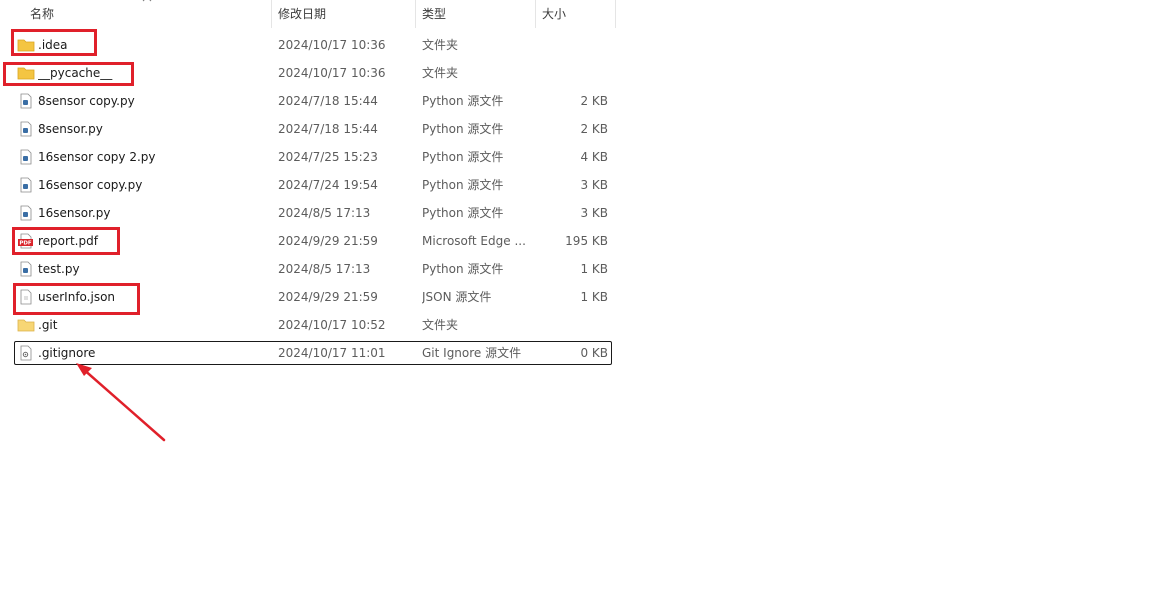 The width and height of the screenshot is (1173, 592). I want to click on column-header-bar: 名称 修改日期 类型 大小, so click(308, 14).